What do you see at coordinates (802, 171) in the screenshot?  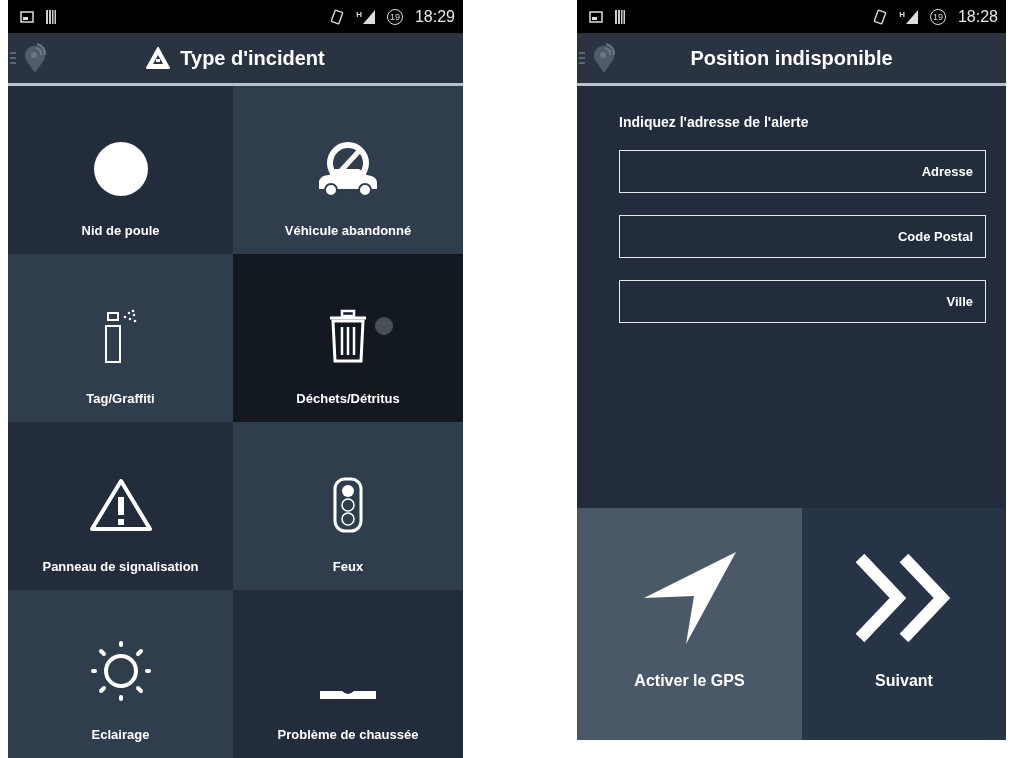 I see `text-field: Adresse` at bounding box center [802, 171].